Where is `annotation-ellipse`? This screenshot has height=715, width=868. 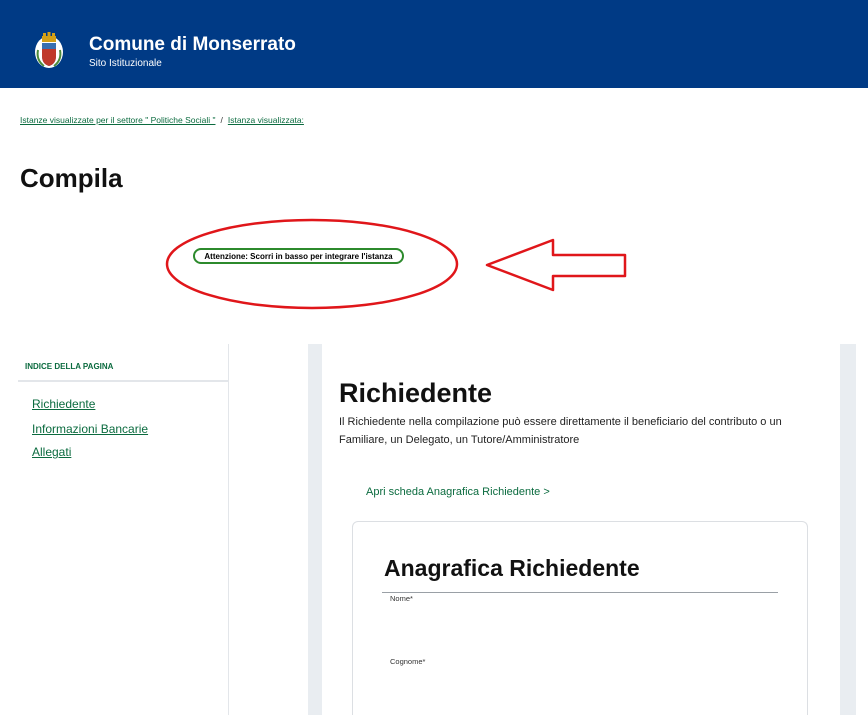 annotation-ellipse is located at coordinates (312, 264).